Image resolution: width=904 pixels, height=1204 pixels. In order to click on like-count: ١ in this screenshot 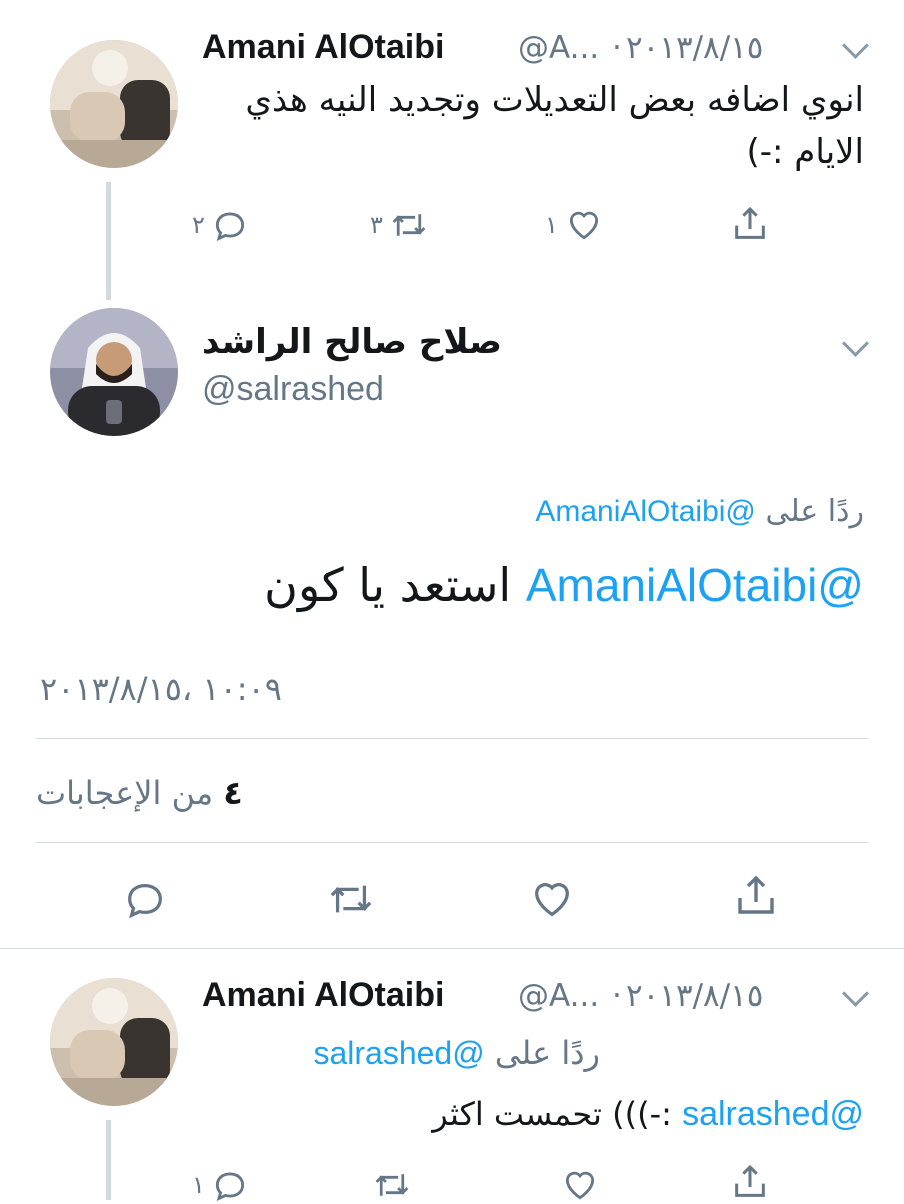, I will do `click(551, 225)`.